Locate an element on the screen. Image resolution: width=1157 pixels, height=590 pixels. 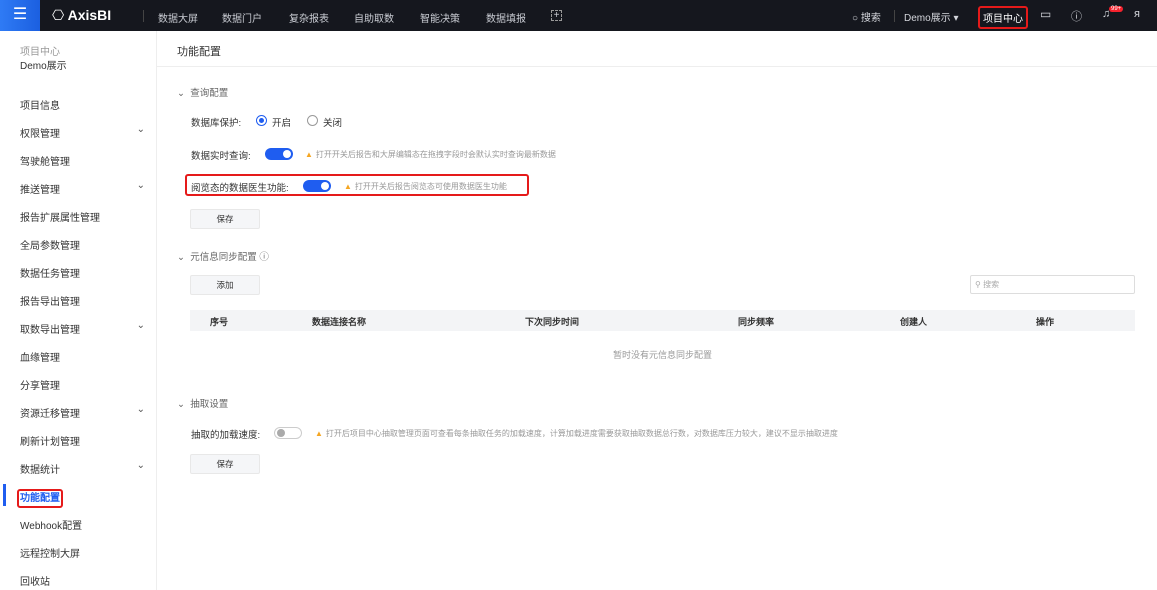
sidebar-item: 项目信息 is located at coordinates (82, 104).